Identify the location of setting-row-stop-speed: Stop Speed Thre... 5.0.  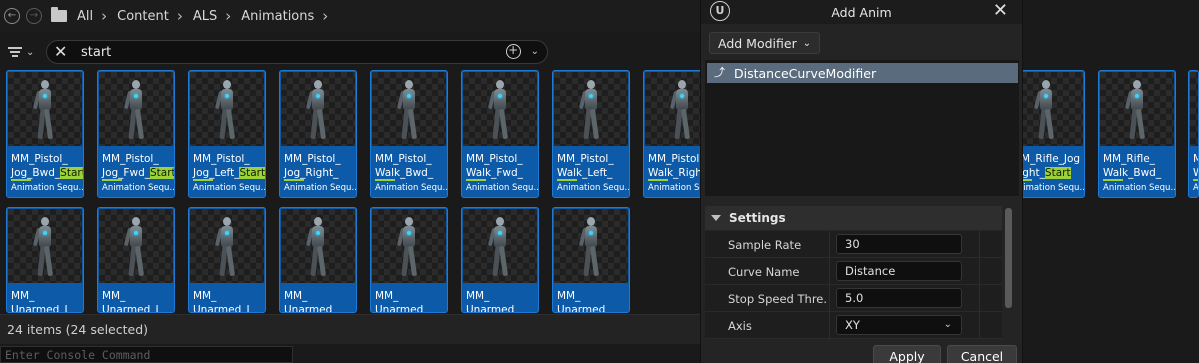
(853, 298).